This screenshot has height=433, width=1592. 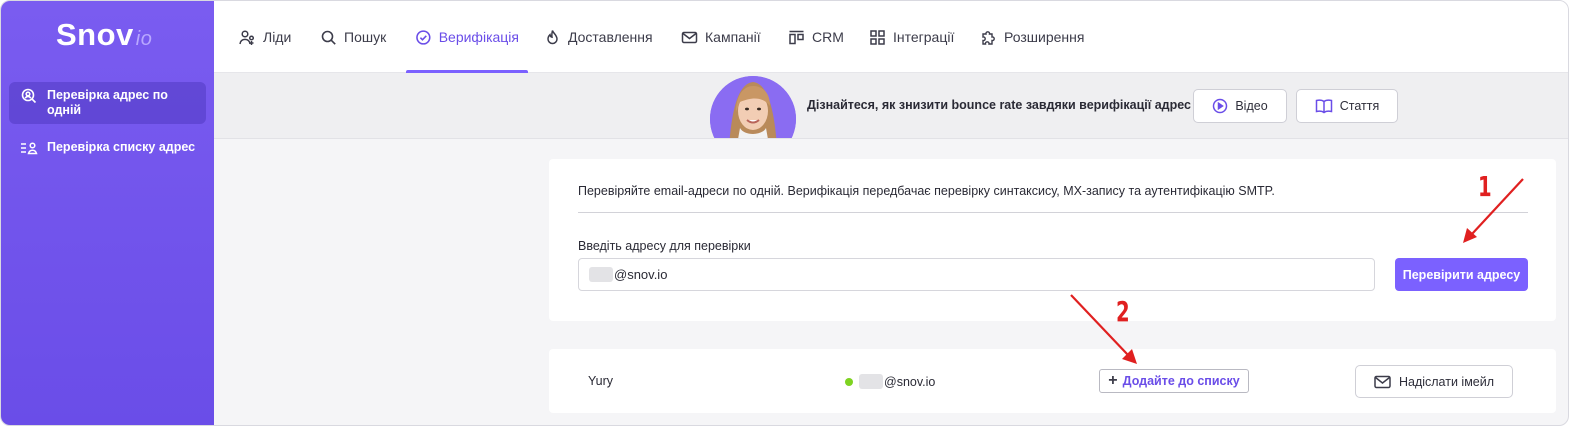 What do you see at coordinates (1461, 274) in the screenshot?
I see `verify-button: Перевірити адресу` at bounding box center [1461, 274].